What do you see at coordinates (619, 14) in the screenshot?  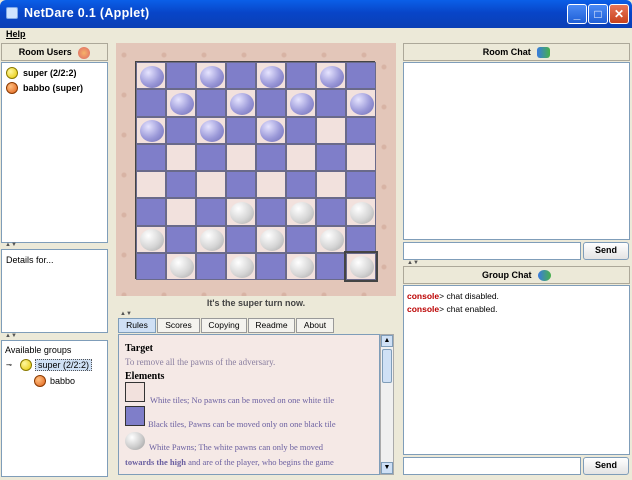 I see `close-button: ✕` at bounding box center [619, 14].